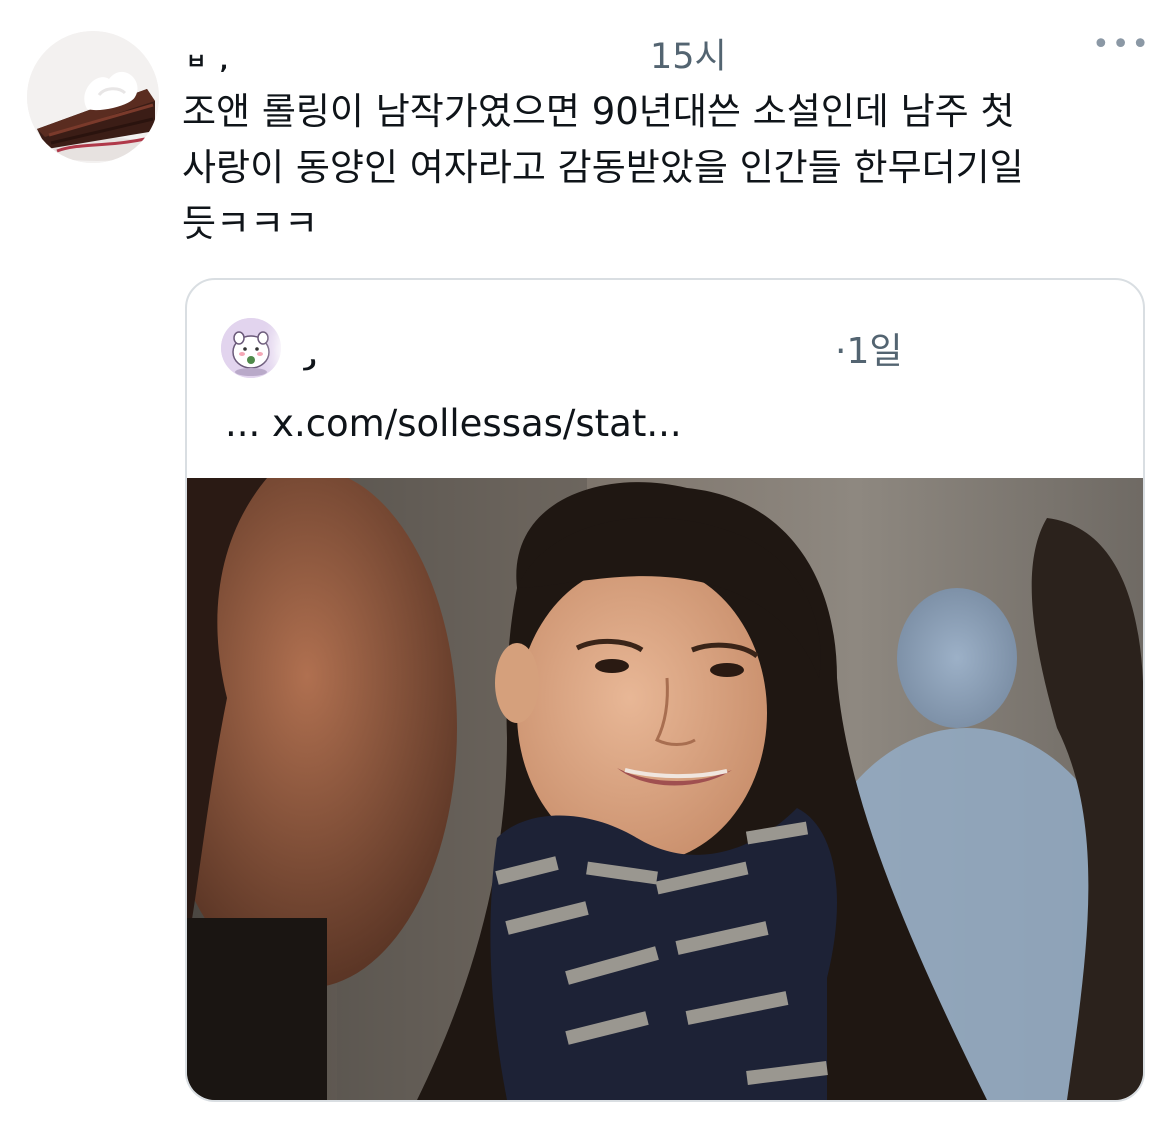  Describe the element at coordinates (408, 41) in the screenshot. I see `redacted-author-name` at that location.